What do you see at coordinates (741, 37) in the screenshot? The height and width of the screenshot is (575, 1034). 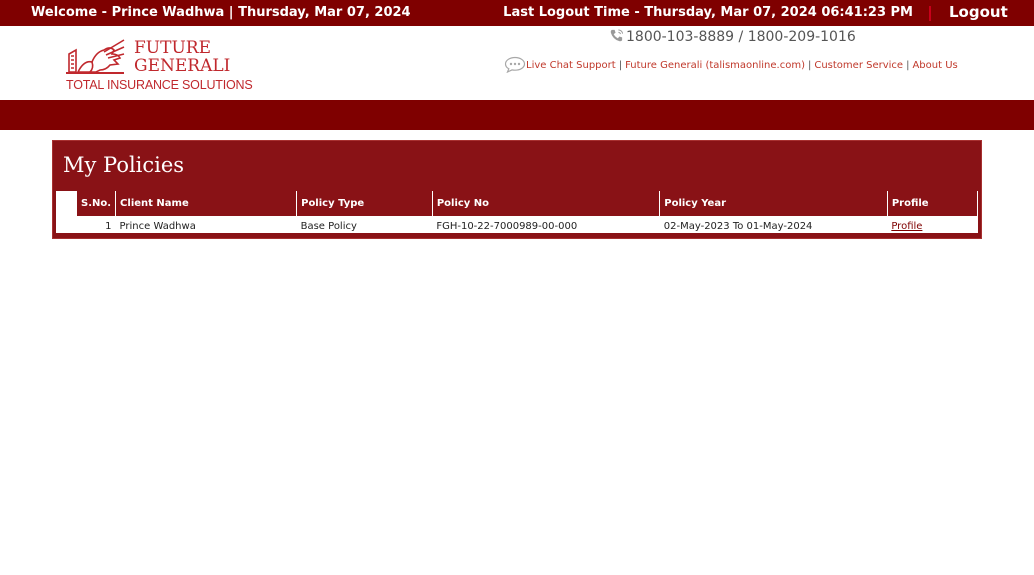 I see `phone-text: 1800-103-8889 / 1800-209-1016` at bounding box center [741, 37].